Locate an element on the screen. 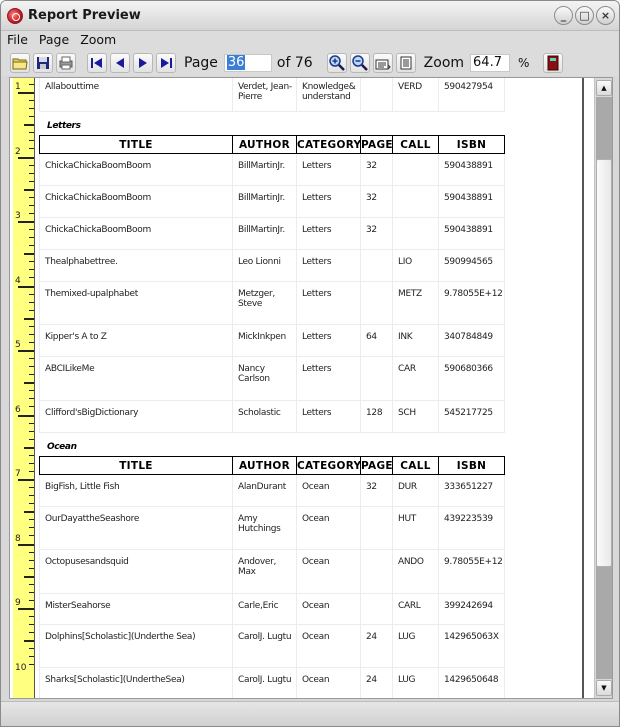  maximize-button: □ is located at coordinates (584, 15).